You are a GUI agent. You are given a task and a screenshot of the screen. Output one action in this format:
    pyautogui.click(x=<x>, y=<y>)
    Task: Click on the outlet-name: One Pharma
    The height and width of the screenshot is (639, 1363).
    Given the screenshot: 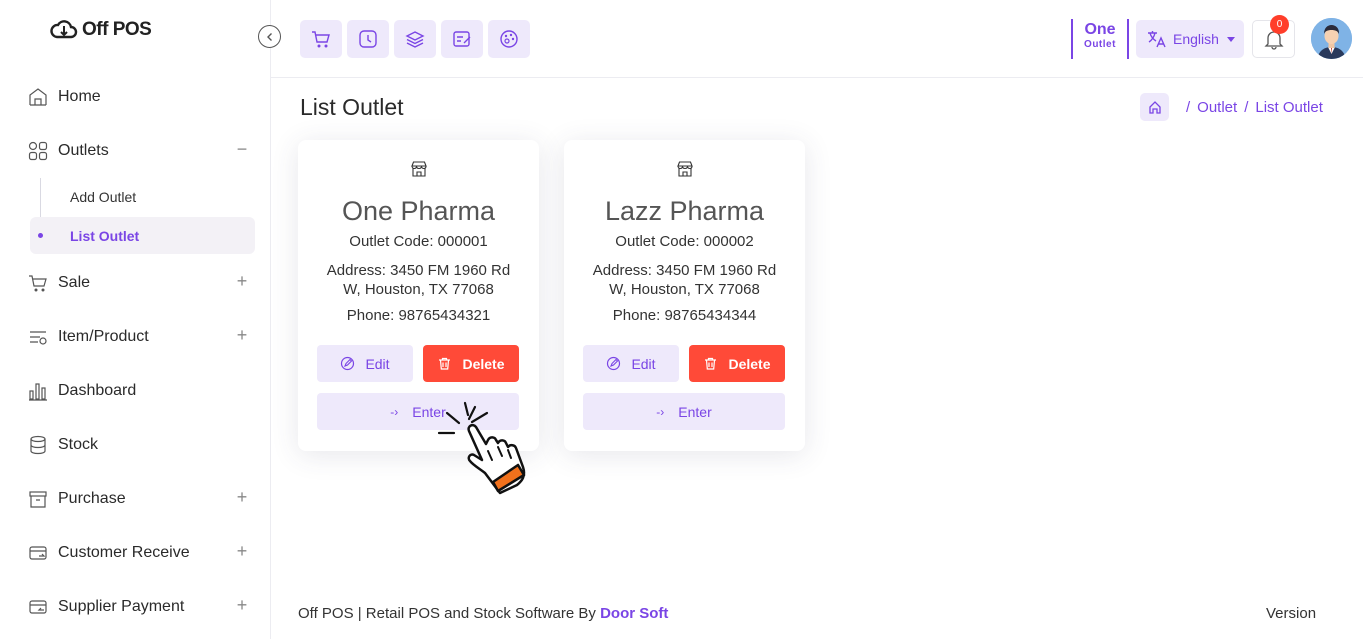 What is the action you would take?
    pyautogui.click(x=418, y=211)
    